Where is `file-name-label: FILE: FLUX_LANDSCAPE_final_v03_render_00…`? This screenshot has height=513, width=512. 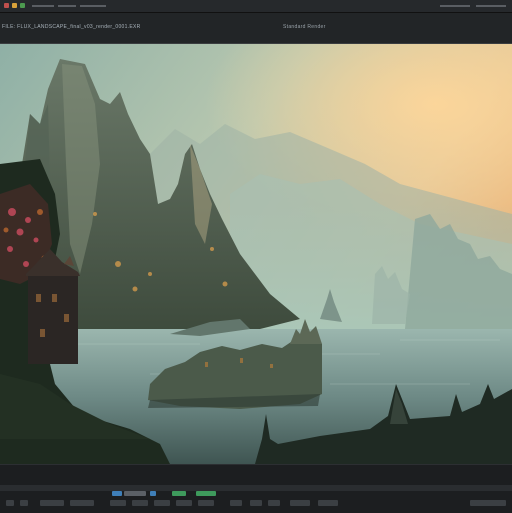
file-name-label: FILE: FLUX_LANDSCAPE_final_v03_render_00… is located at coordinates (71, 27).